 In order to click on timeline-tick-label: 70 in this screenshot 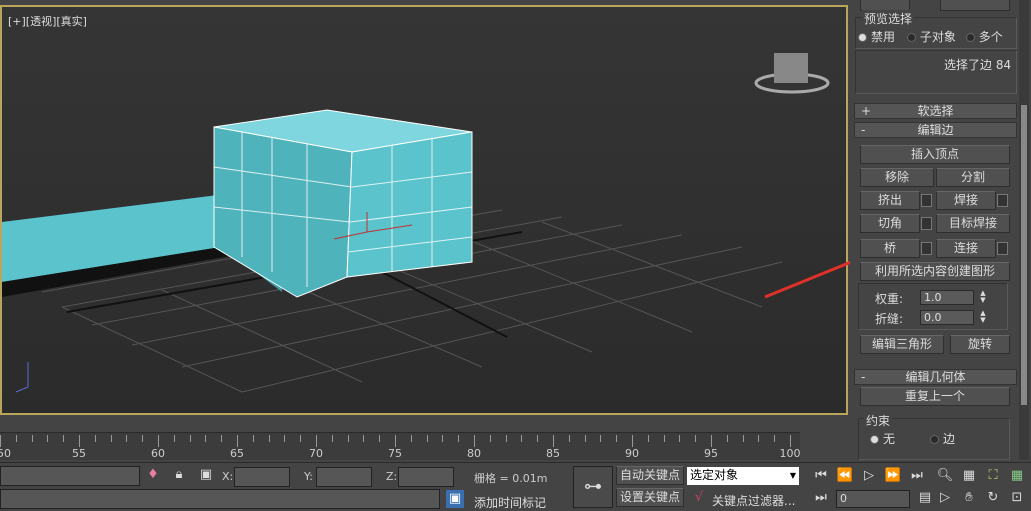, I will do `click(316, 453)`.